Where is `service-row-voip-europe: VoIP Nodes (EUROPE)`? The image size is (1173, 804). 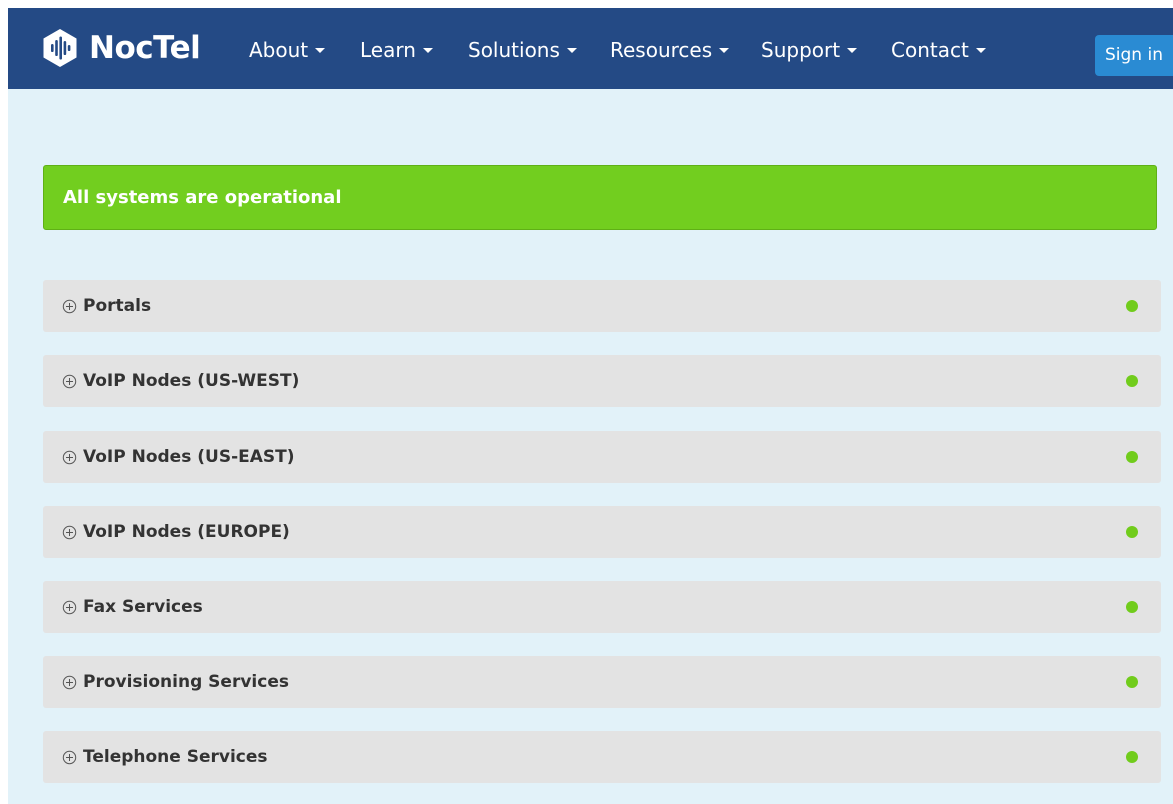 service-row-voip-europe: VoIP Nodes (EUROPE) is located at coordinates (602, 532).